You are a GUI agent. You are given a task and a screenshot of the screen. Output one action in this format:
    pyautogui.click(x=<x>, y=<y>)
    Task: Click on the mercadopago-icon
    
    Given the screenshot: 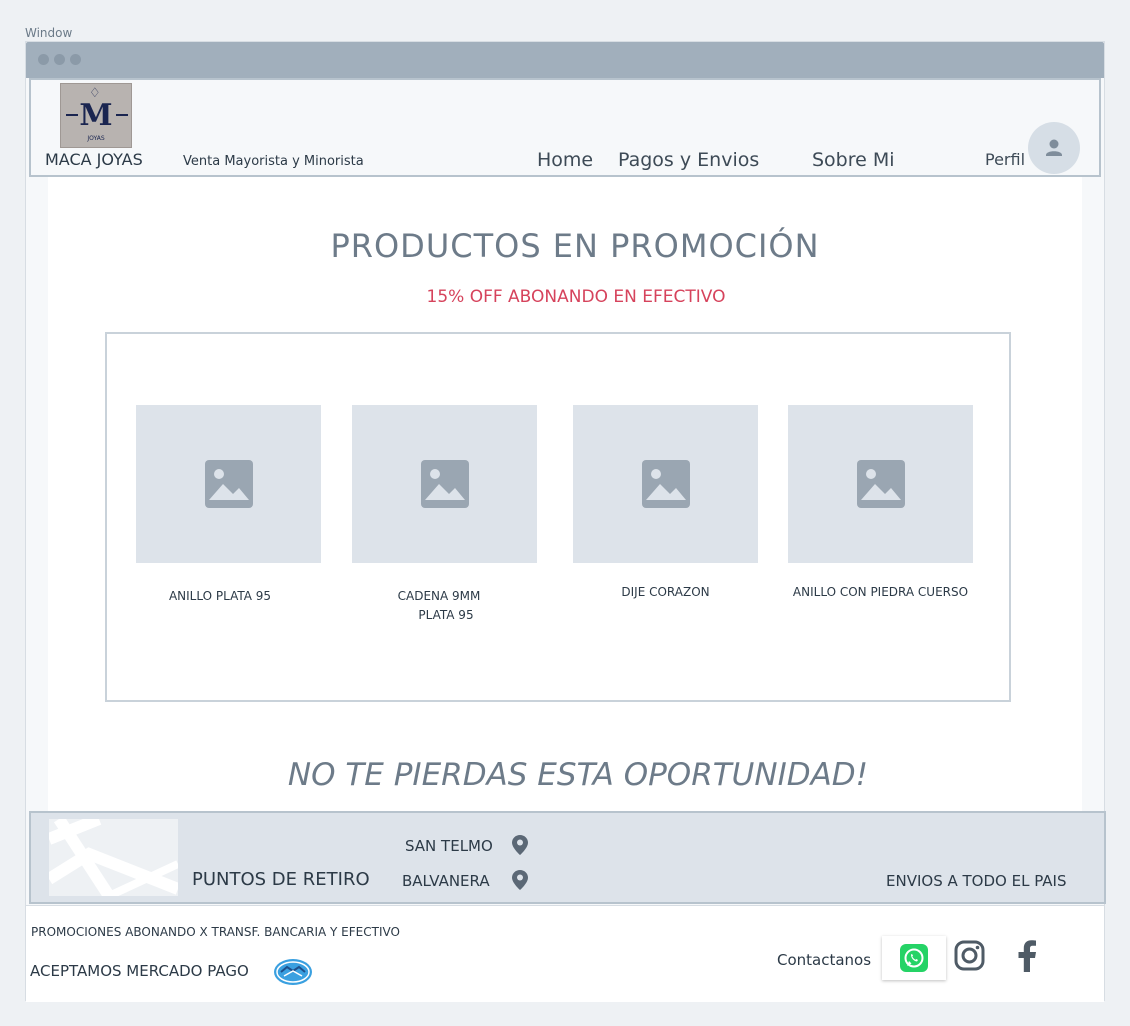 What is the action you would take?
    pyautogui.click(x=293, y=972)
    